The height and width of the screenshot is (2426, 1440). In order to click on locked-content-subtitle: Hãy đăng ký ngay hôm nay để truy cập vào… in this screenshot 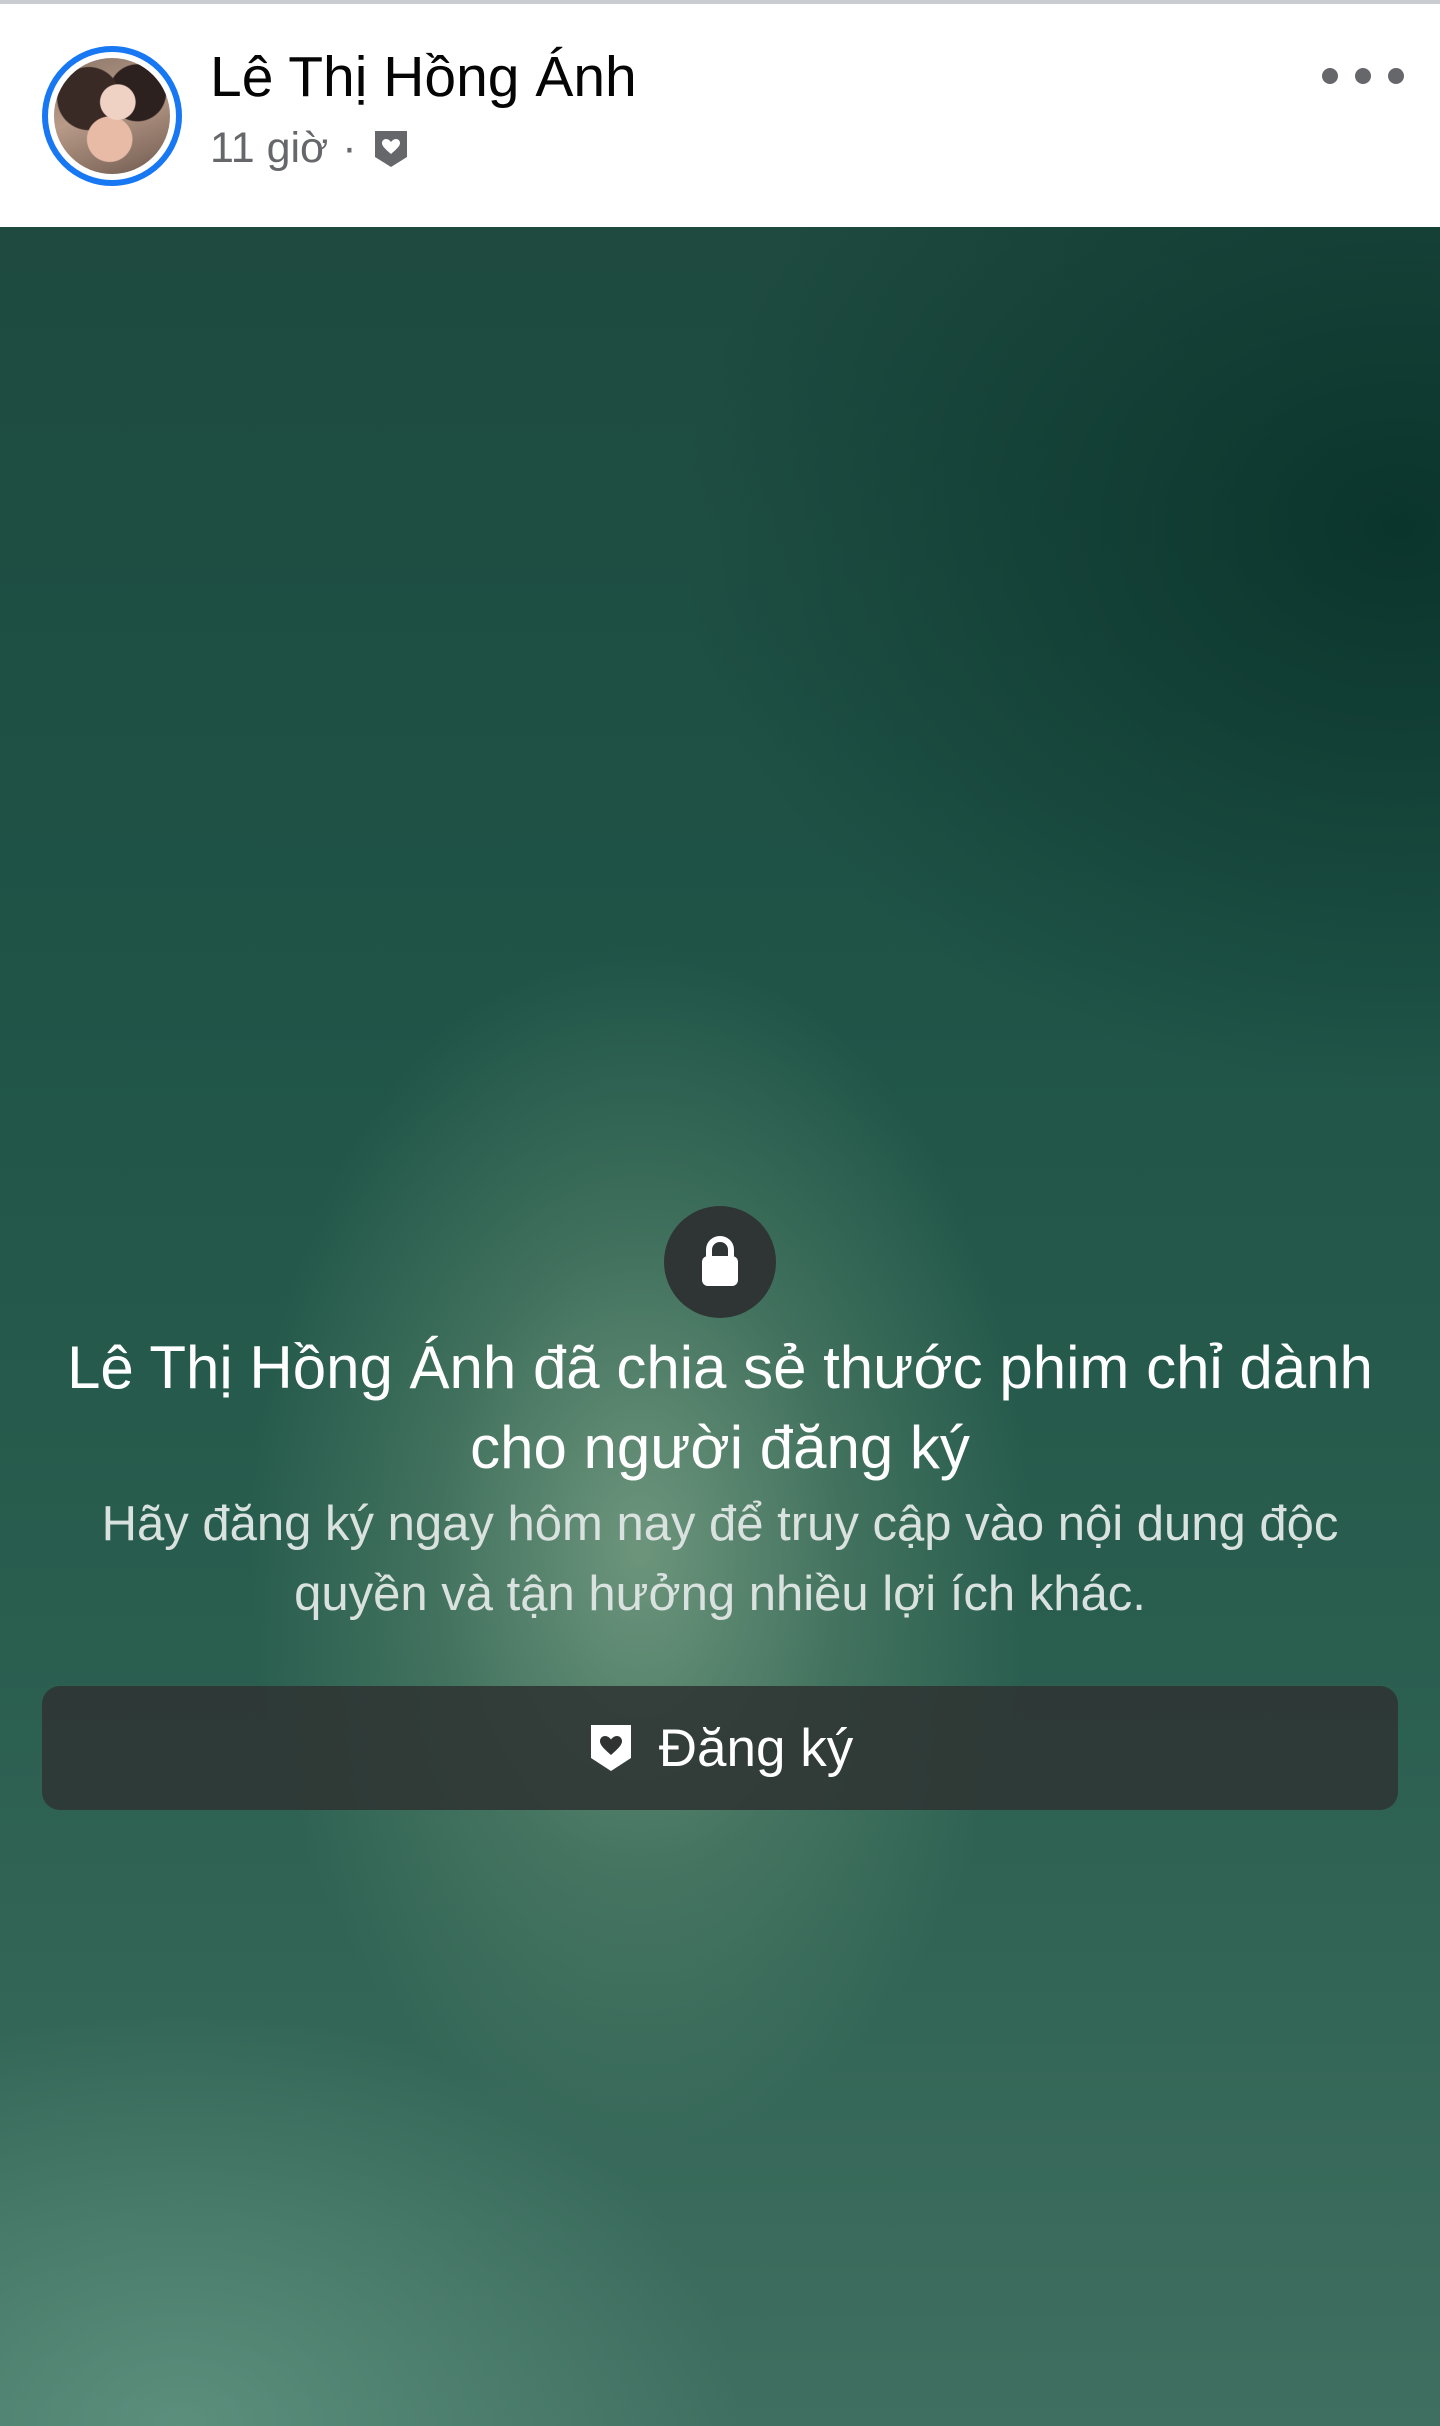, I will do `click(720, 1559)`.